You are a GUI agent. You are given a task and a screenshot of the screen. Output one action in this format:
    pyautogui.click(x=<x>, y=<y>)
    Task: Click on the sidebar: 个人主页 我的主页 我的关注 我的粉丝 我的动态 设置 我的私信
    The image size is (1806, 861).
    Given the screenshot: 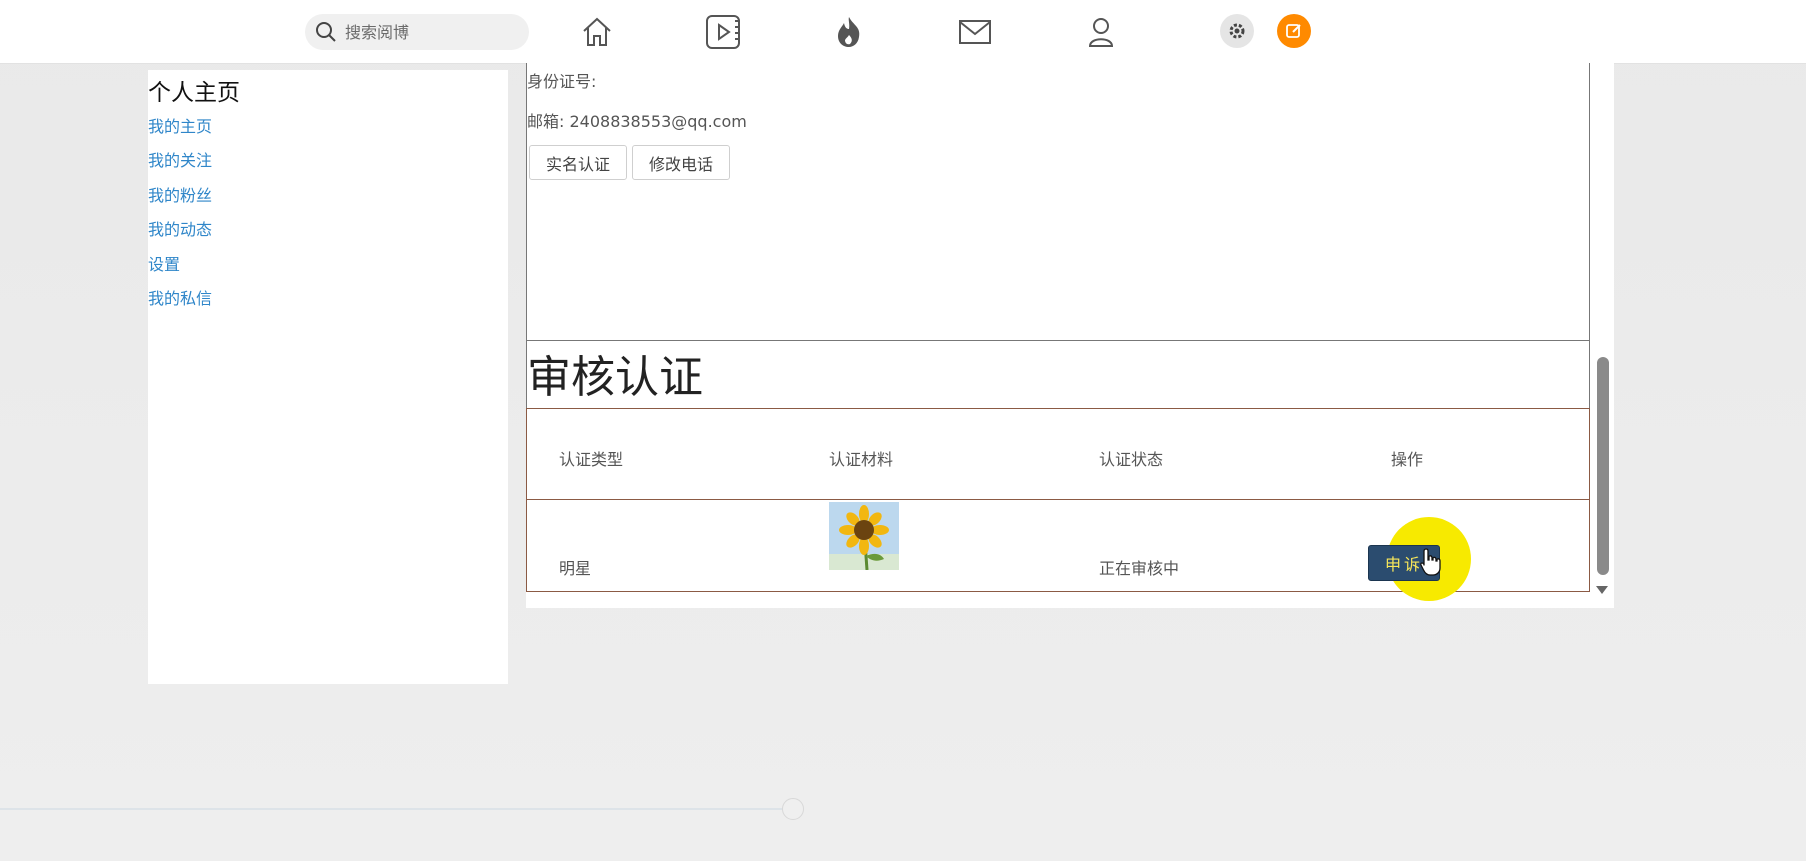 What is the action you would take?
    pyautogui.click(x=328, y=377)
    